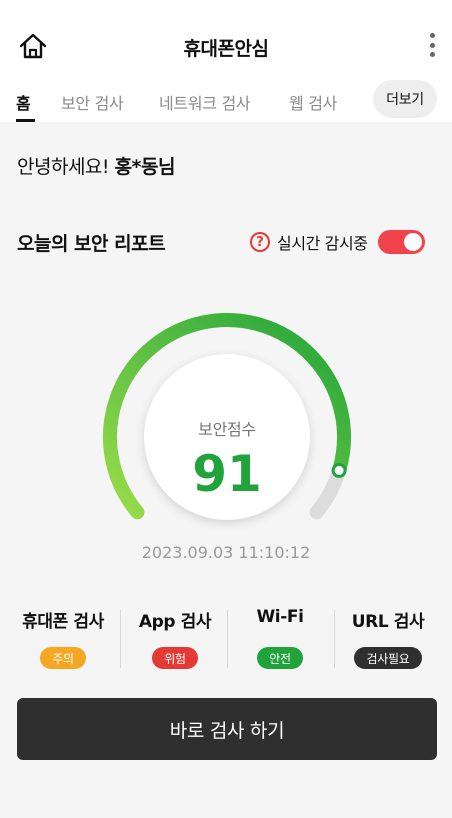  I want to click on user-name: 홍*동님, so click(145, 167).